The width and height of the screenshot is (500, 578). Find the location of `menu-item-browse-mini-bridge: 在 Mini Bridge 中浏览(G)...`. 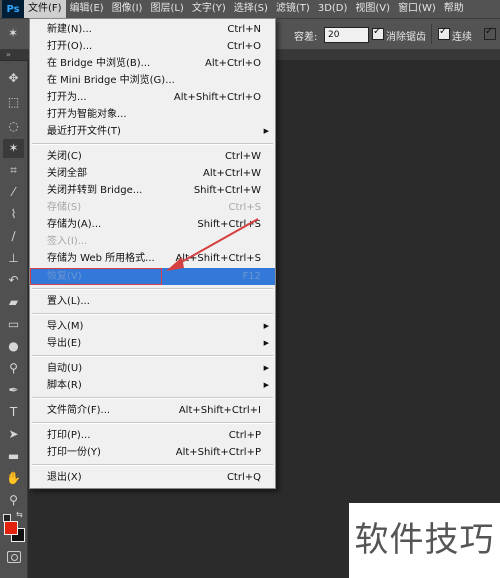

menu-item-browse-mini-bridge: 在 Mini Bridge 中浏览(G)... is located at coordinates (152, 80).